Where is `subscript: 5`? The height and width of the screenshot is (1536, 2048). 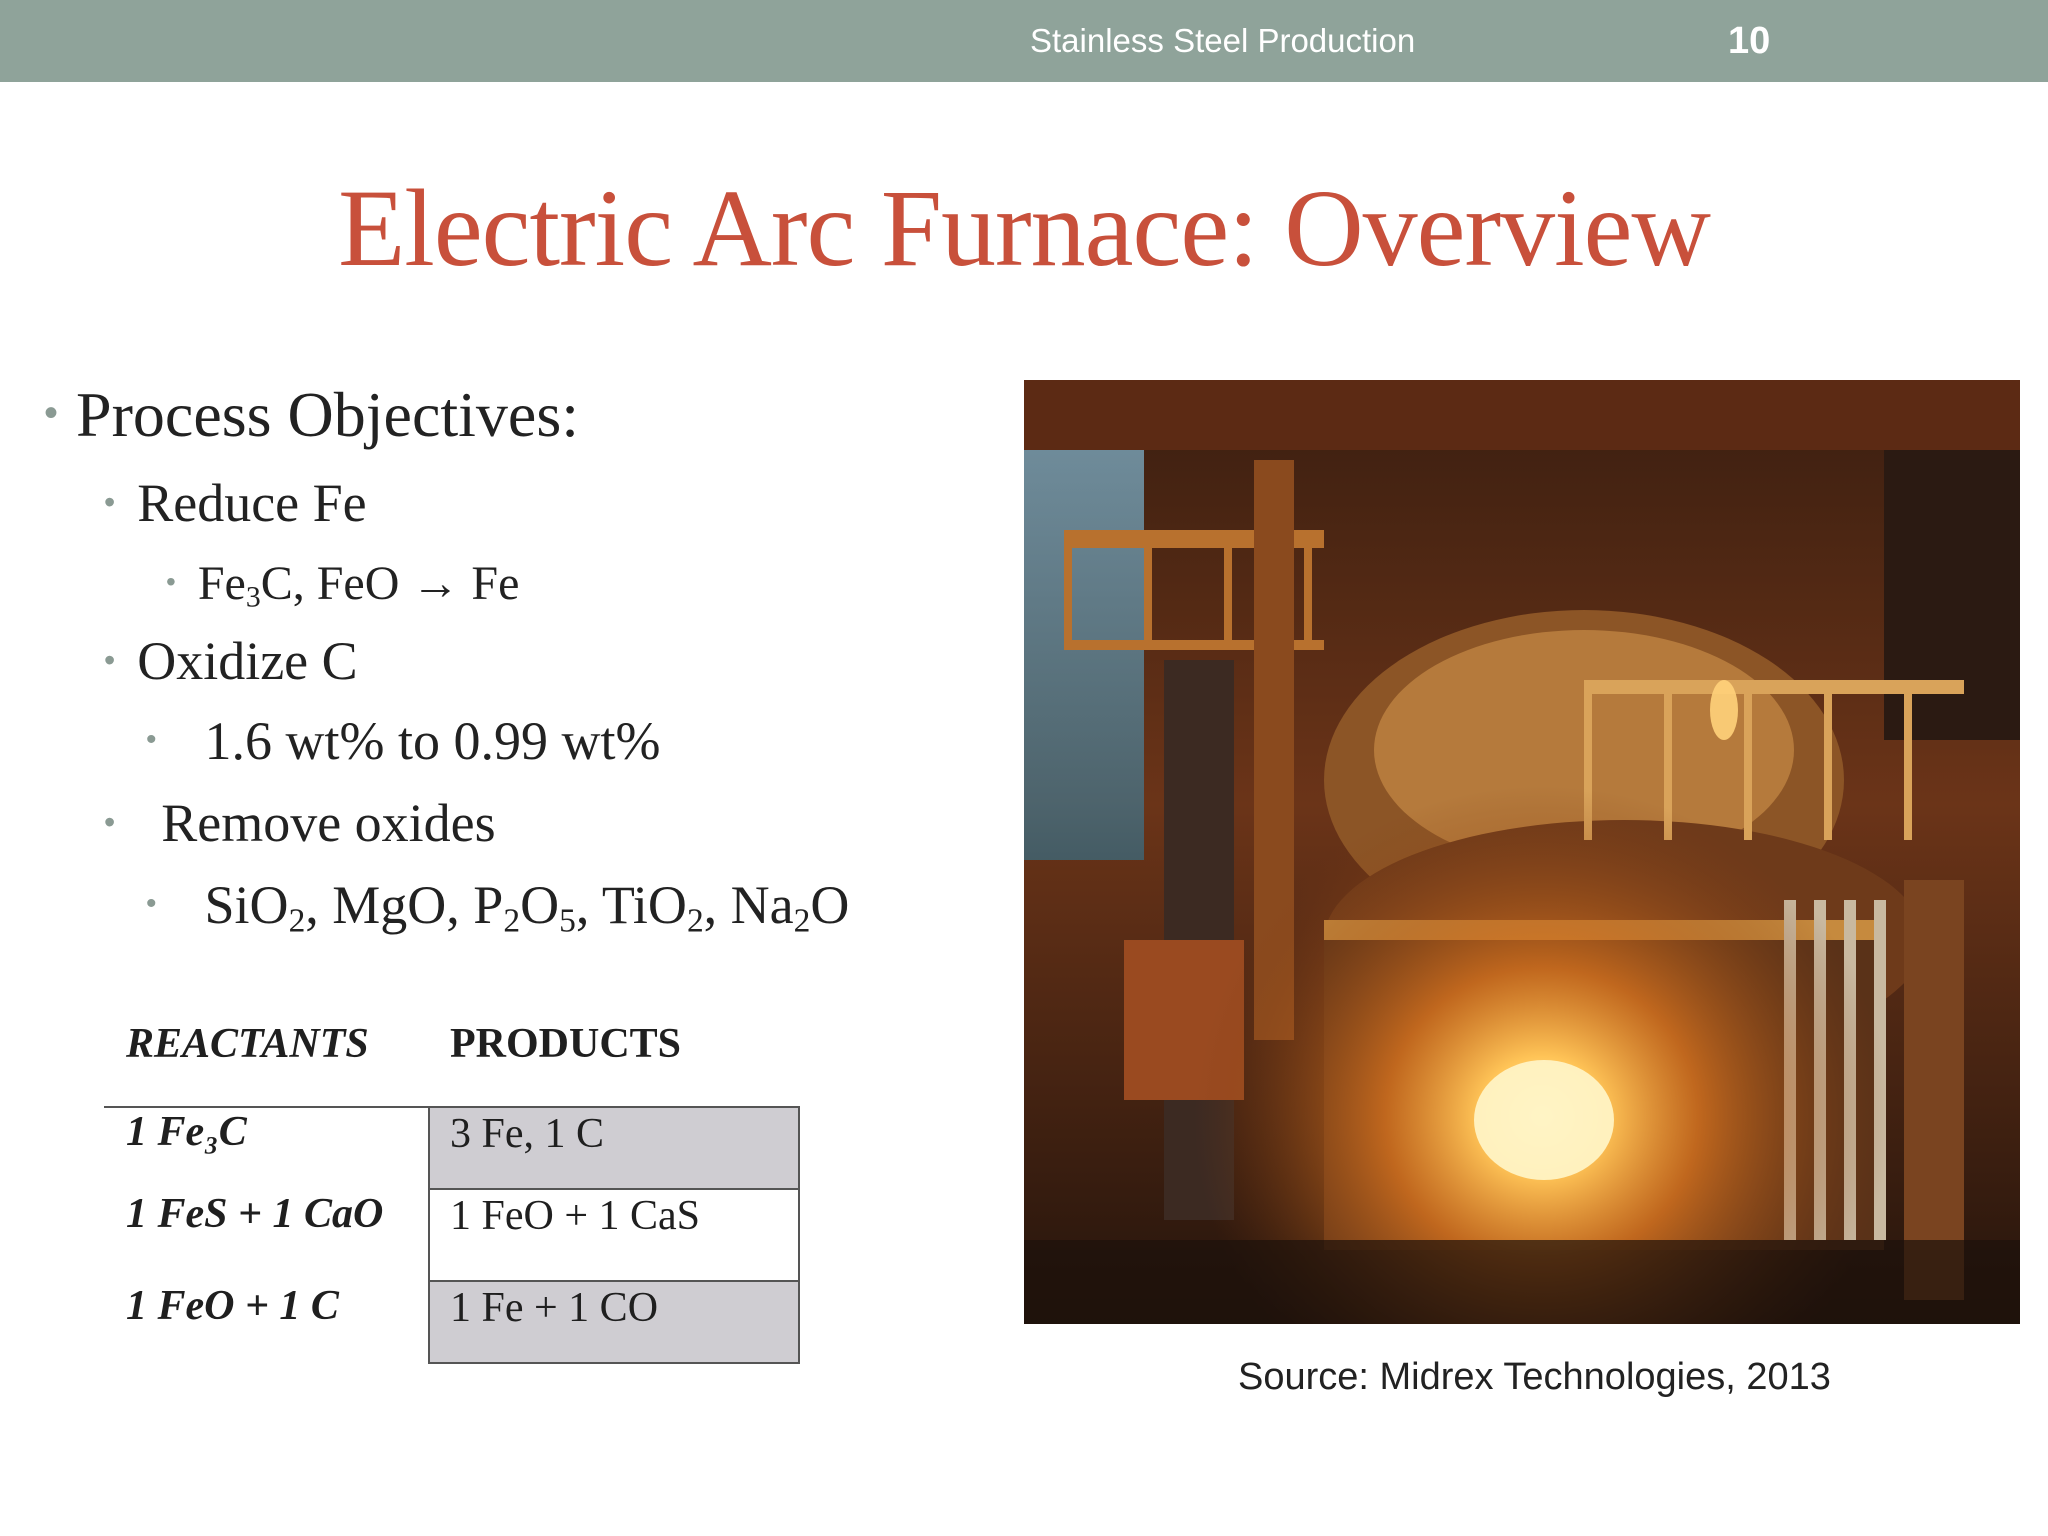 subscript: 5 is located at coordinates (567, 921).